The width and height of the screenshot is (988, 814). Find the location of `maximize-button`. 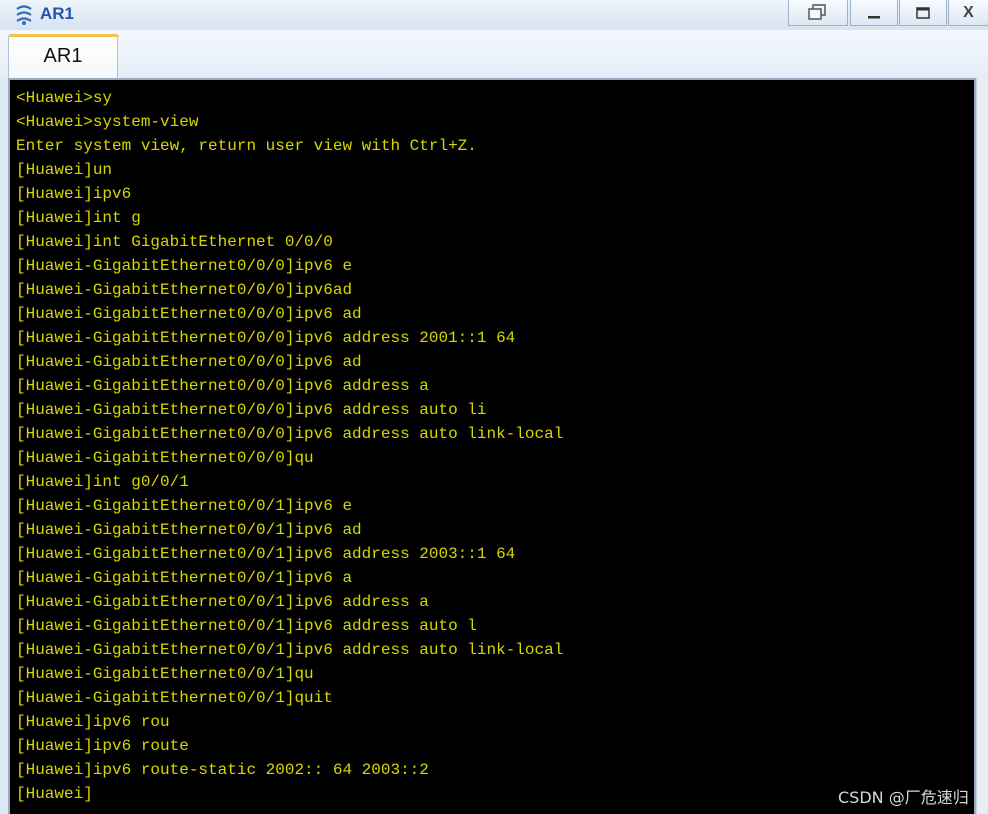

maximize-button is located at coordinates (923, 13).